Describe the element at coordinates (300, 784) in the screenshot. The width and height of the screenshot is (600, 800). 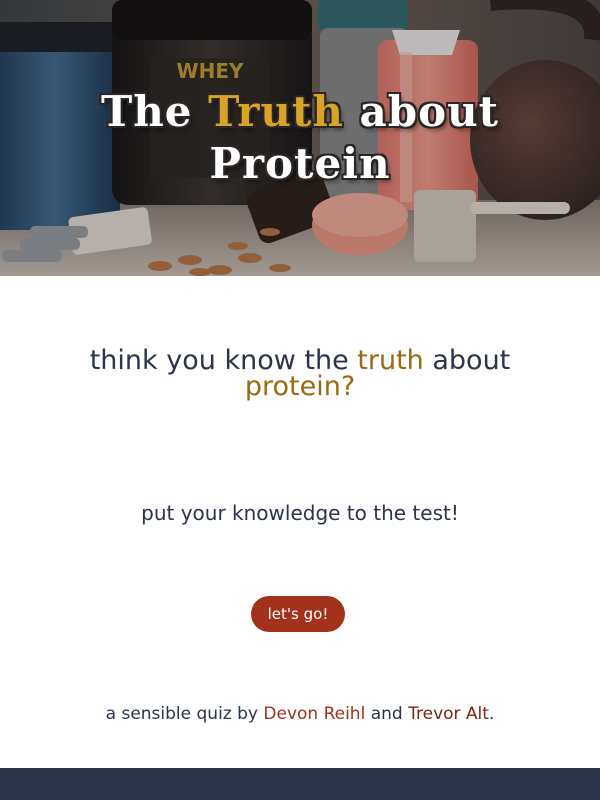
I see `footer-bar` at that location.